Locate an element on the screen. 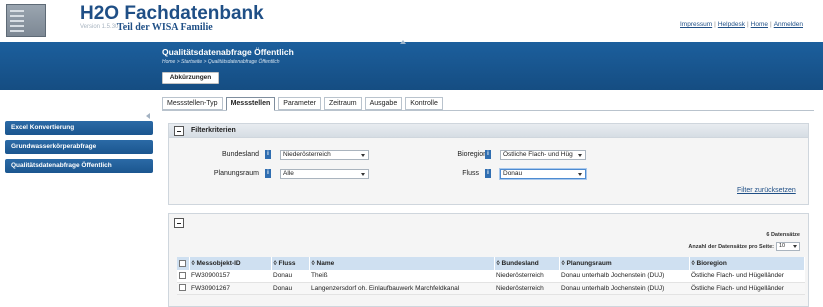  col-bioregion: ◊ Bioregion is located at coordinates (747, 263).